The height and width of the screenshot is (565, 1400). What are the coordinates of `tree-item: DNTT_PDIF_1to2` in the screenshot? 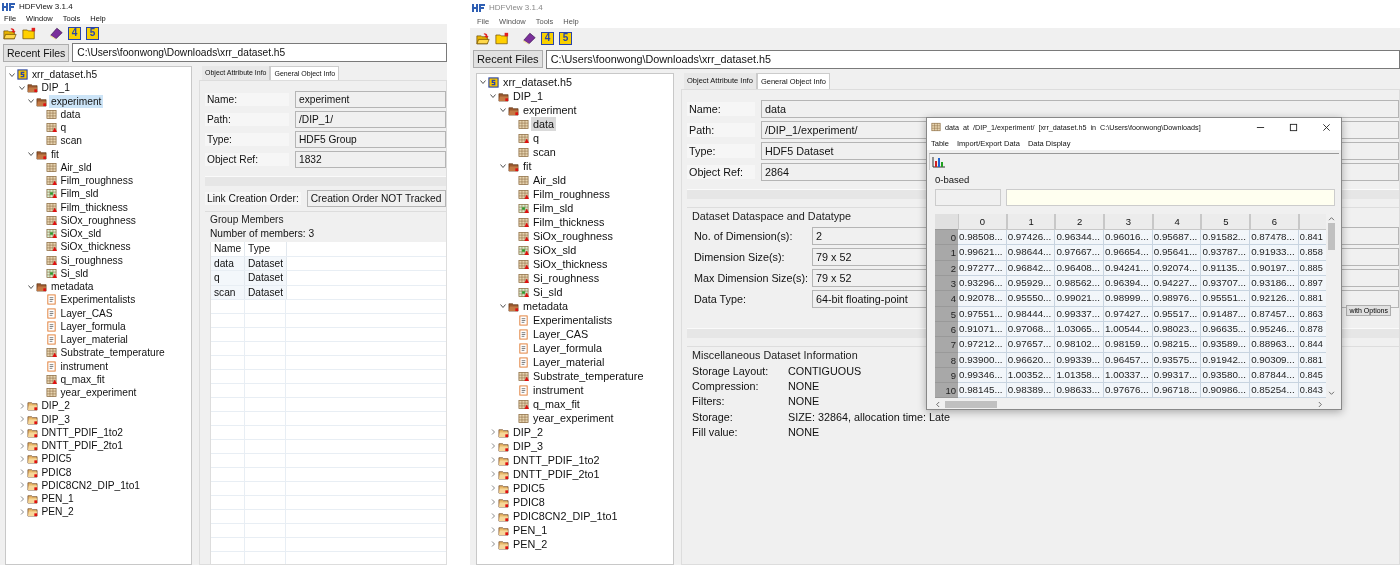 It's located at (556, 460).